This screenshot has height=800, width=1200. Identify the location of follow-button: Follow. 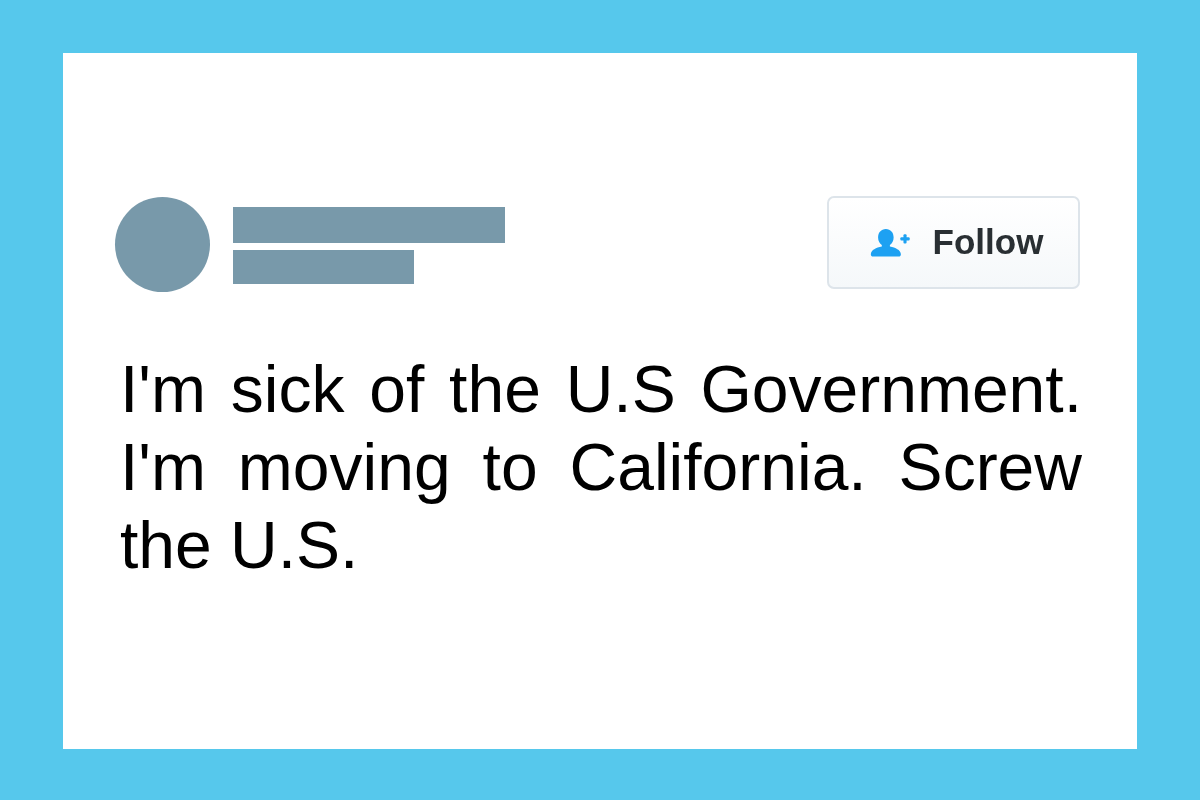
(953, 242).